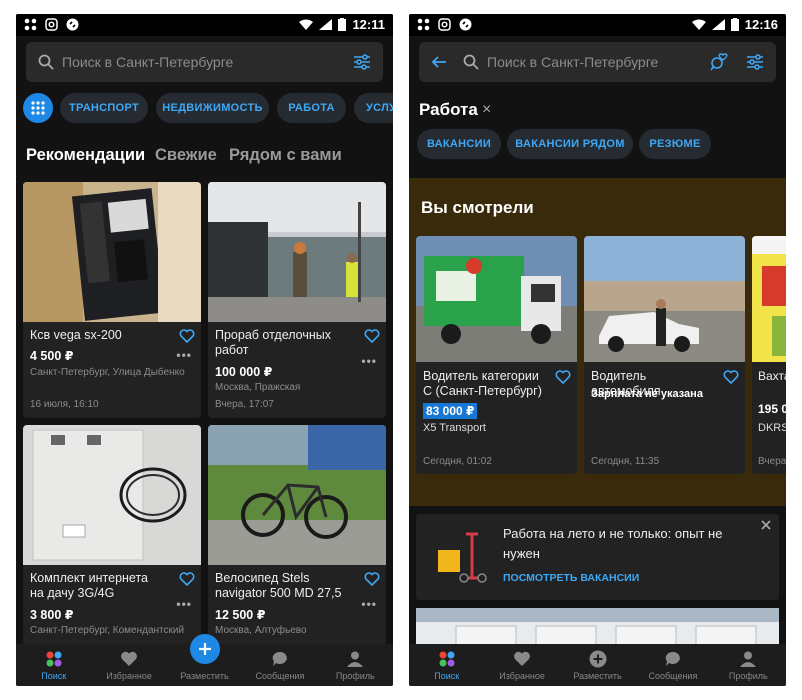 The image size is (802, 700). I want to click on nav-label: Сообщения, so click(673, 676).